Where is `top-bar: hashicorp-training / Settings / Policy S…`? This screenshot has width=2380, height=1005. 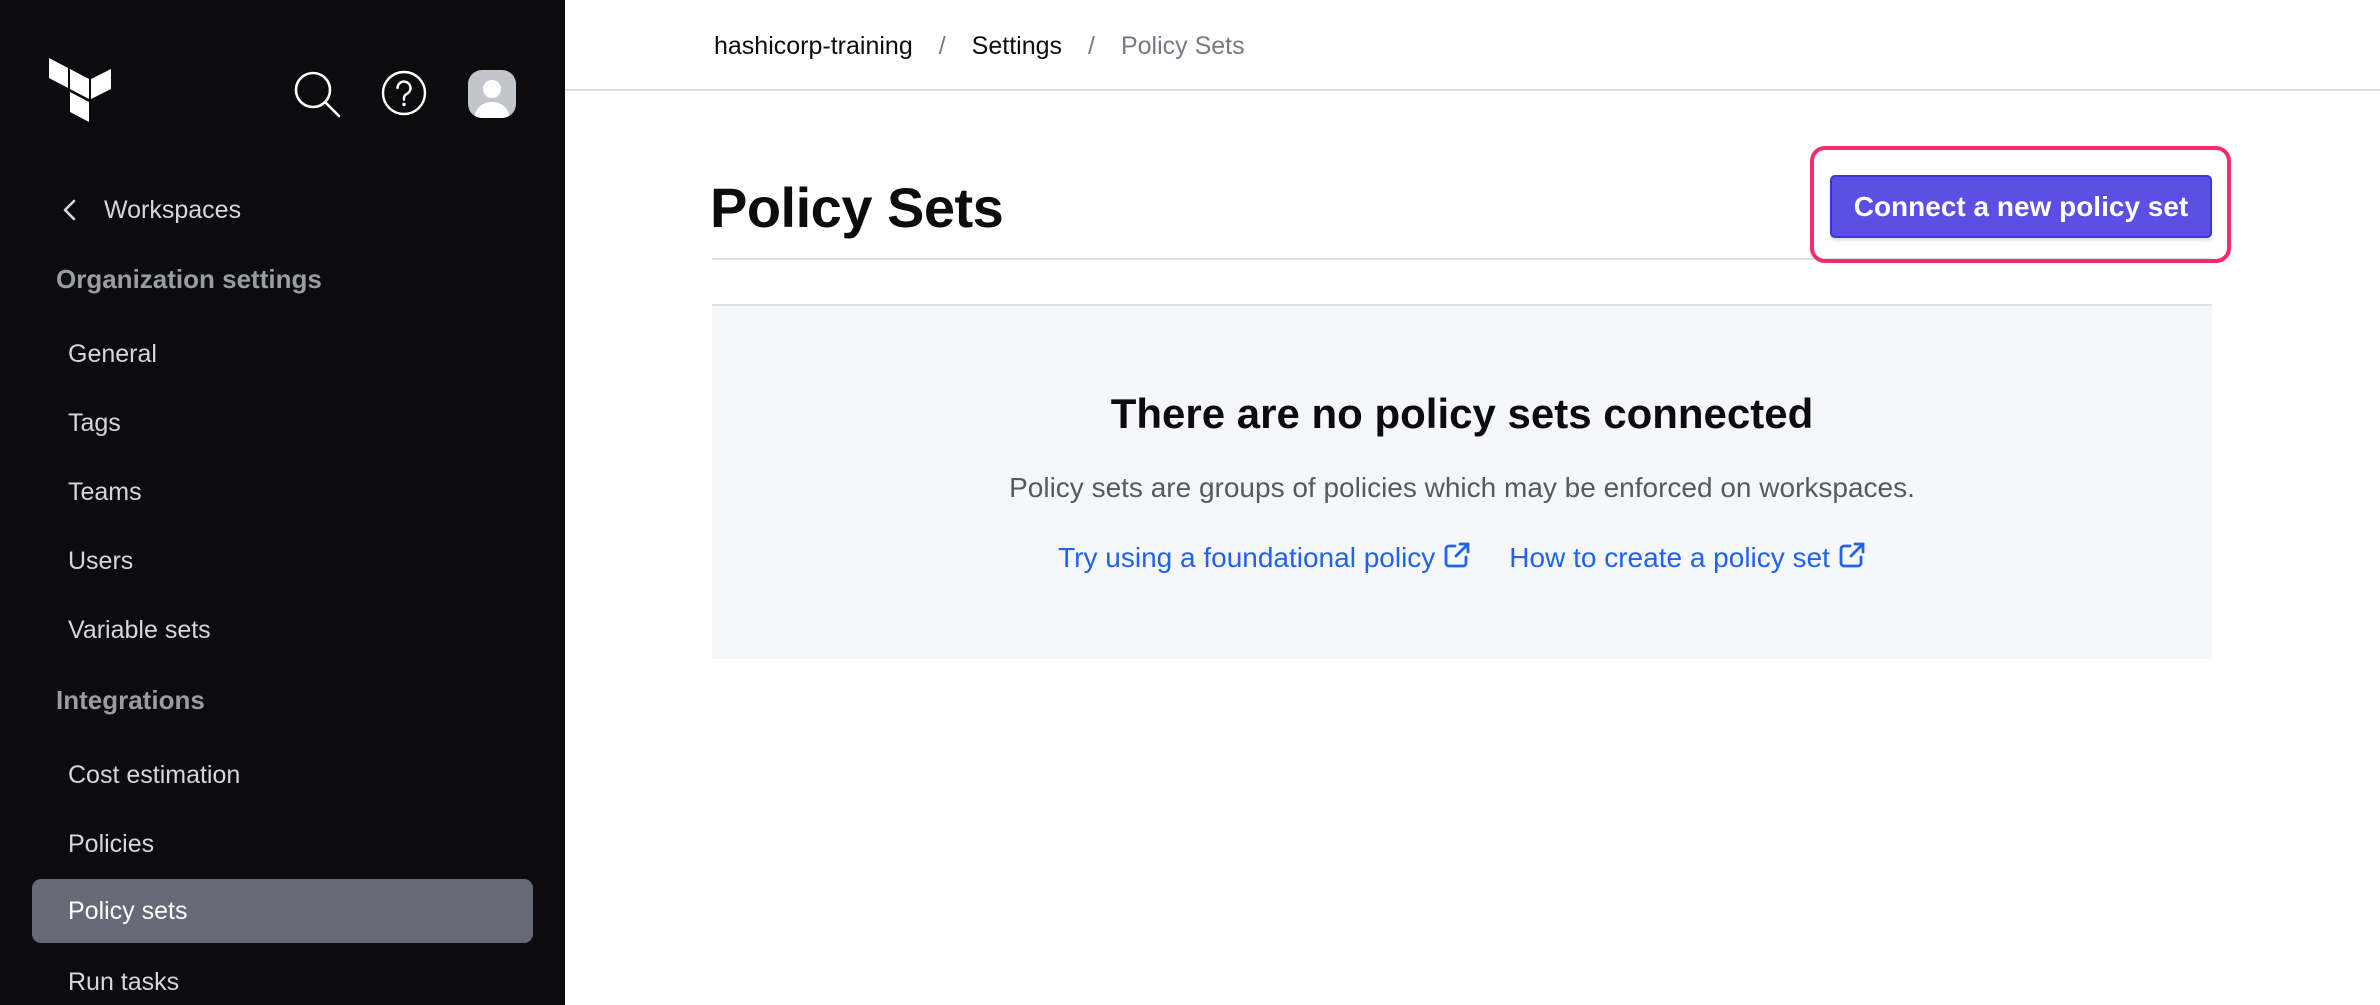
top-bar: hashicorp-training / Settings / Policy S… is located at coordinates (1472, 45).